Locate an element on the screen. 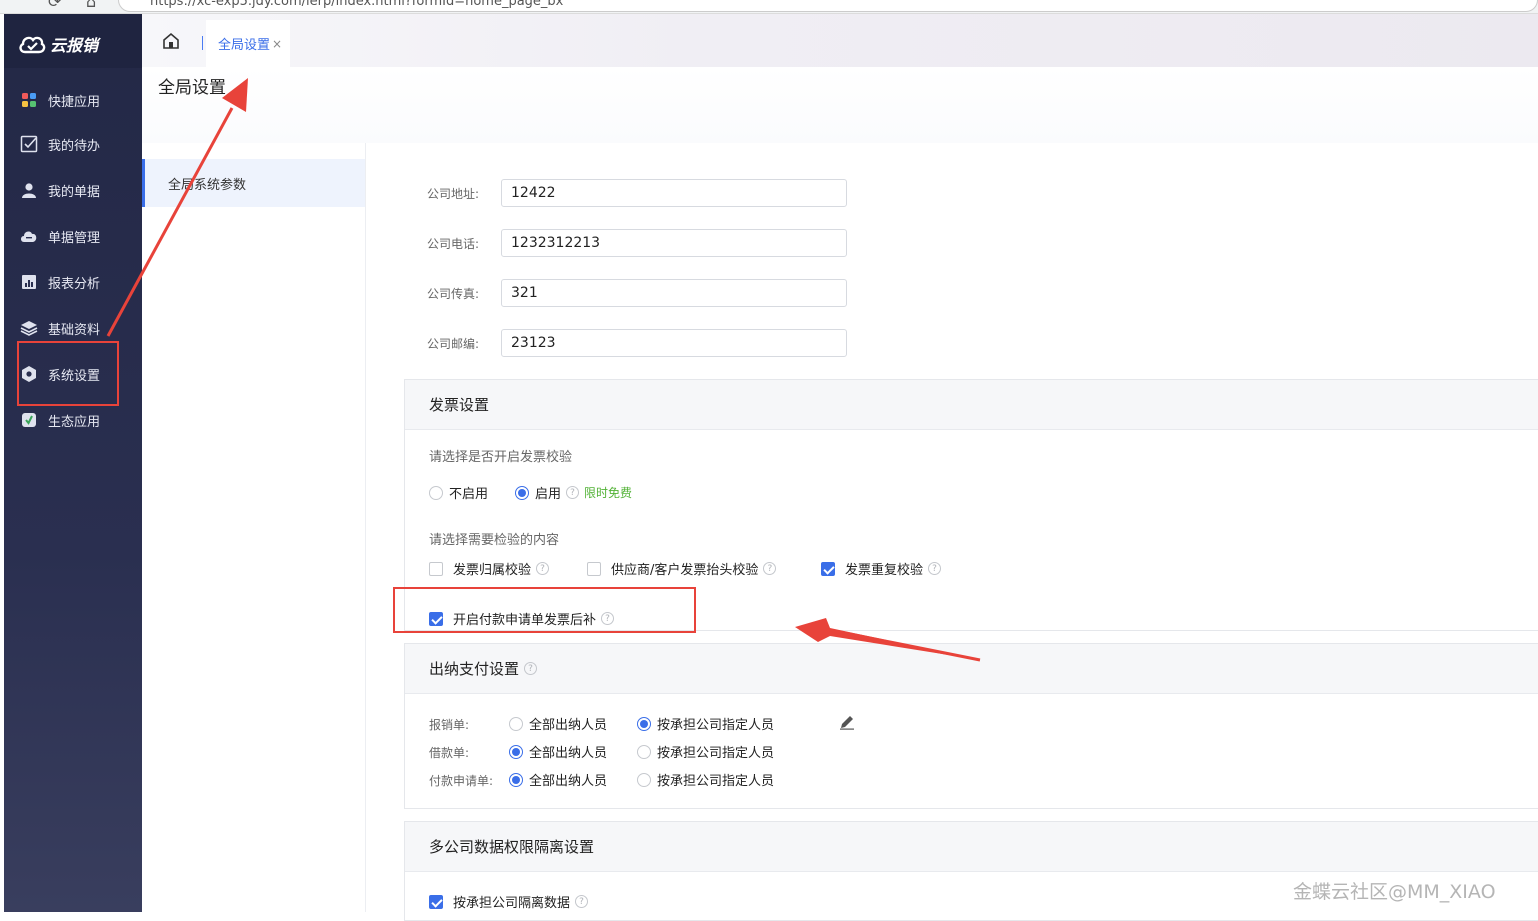 The image size is (1538, 921). tab-label: 全局设置 is located at coordinates (244, 45).